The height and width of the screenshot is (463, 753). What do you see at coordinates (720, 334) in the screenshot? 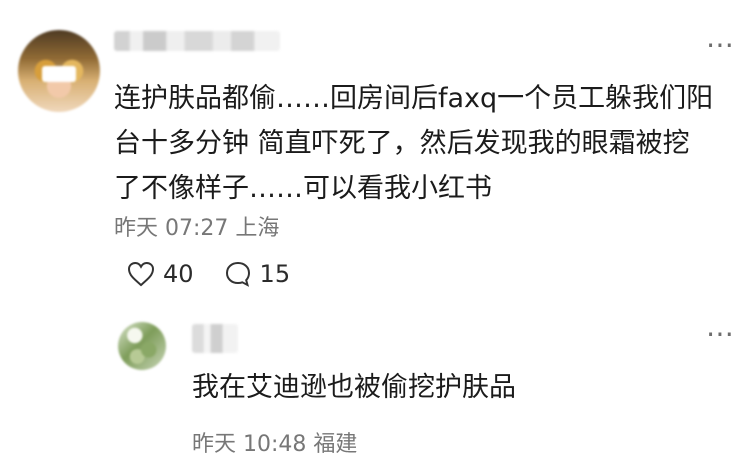
I see `reply-more-button: ⋯` at bounding box center [720, 334].